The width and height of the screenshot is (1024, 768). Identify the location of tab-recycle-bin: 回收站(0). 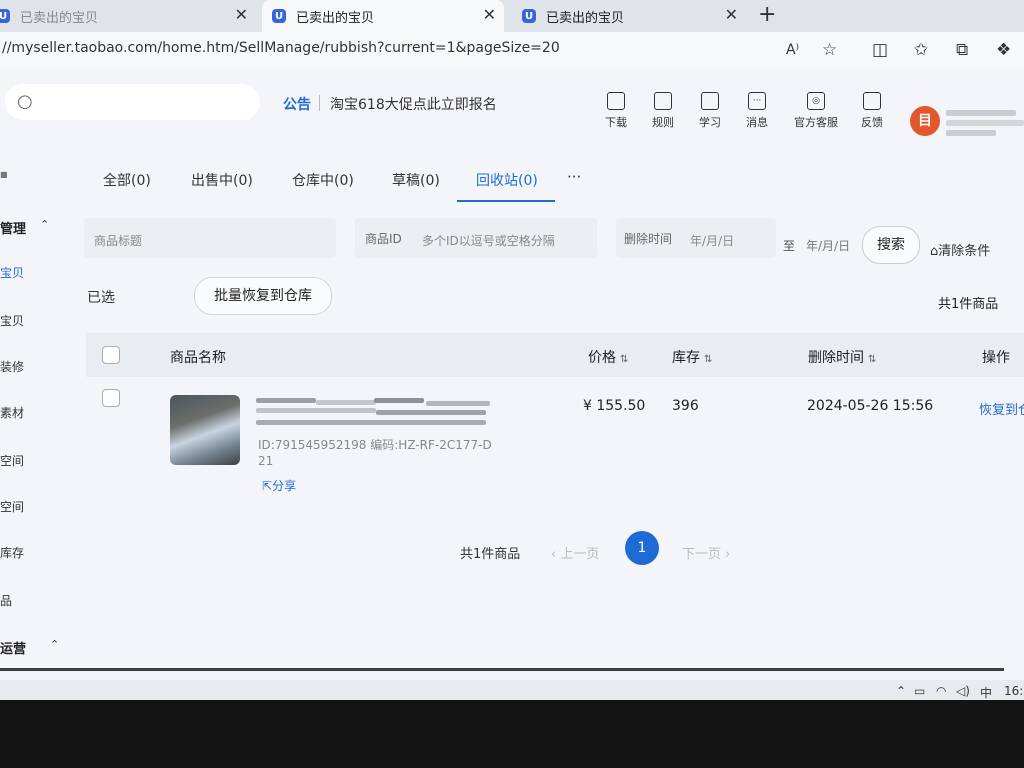
(507, 180).